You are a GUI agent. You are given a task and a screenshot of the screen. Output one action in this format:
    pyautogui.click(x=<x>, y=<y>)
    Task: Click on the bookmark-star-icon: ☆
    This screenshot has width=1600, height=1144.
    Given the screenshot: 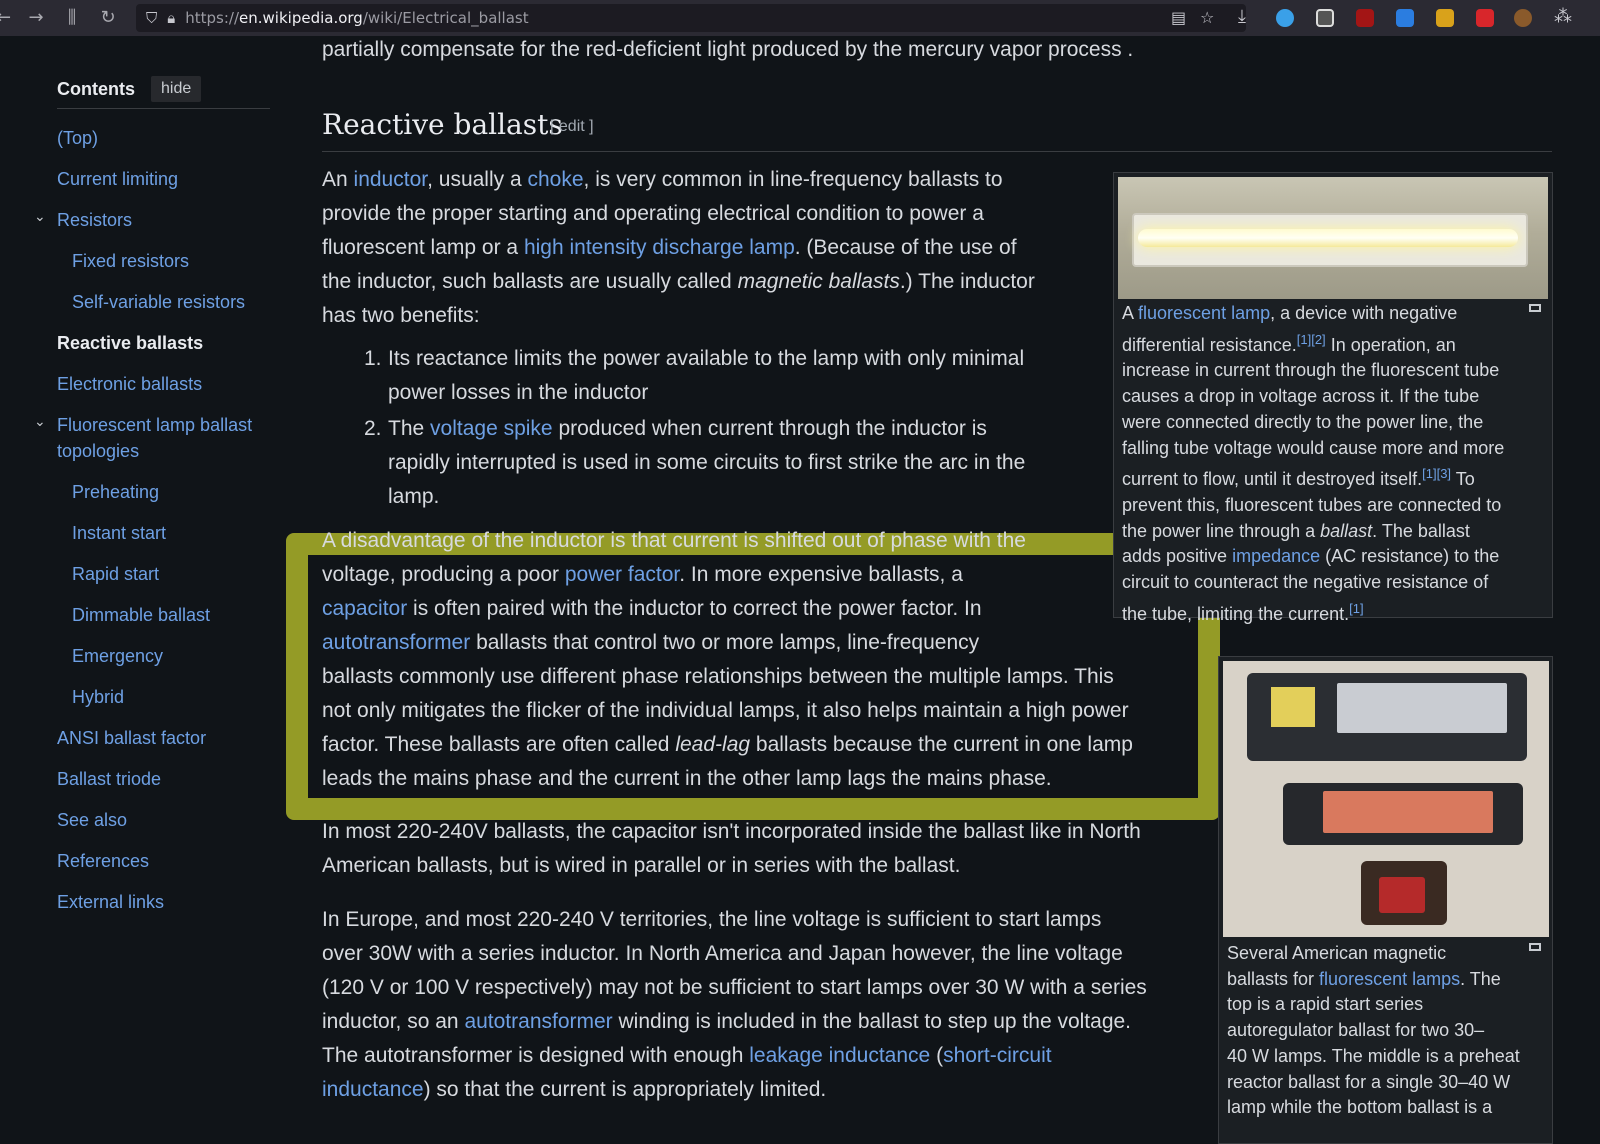 What is the action you would take?
    pyautogui.click(x=1207, y=17)
    